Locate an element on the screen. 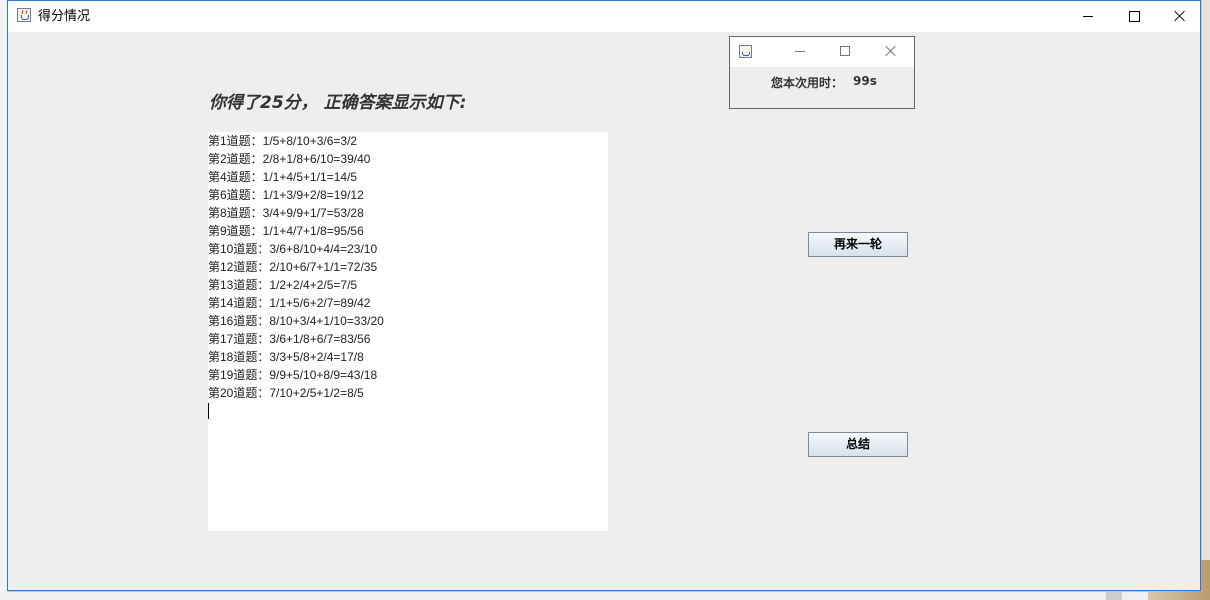  answer-line: 第17道题：3/6+1/8+6/7=83/56 is located at coordinates (289, 339).